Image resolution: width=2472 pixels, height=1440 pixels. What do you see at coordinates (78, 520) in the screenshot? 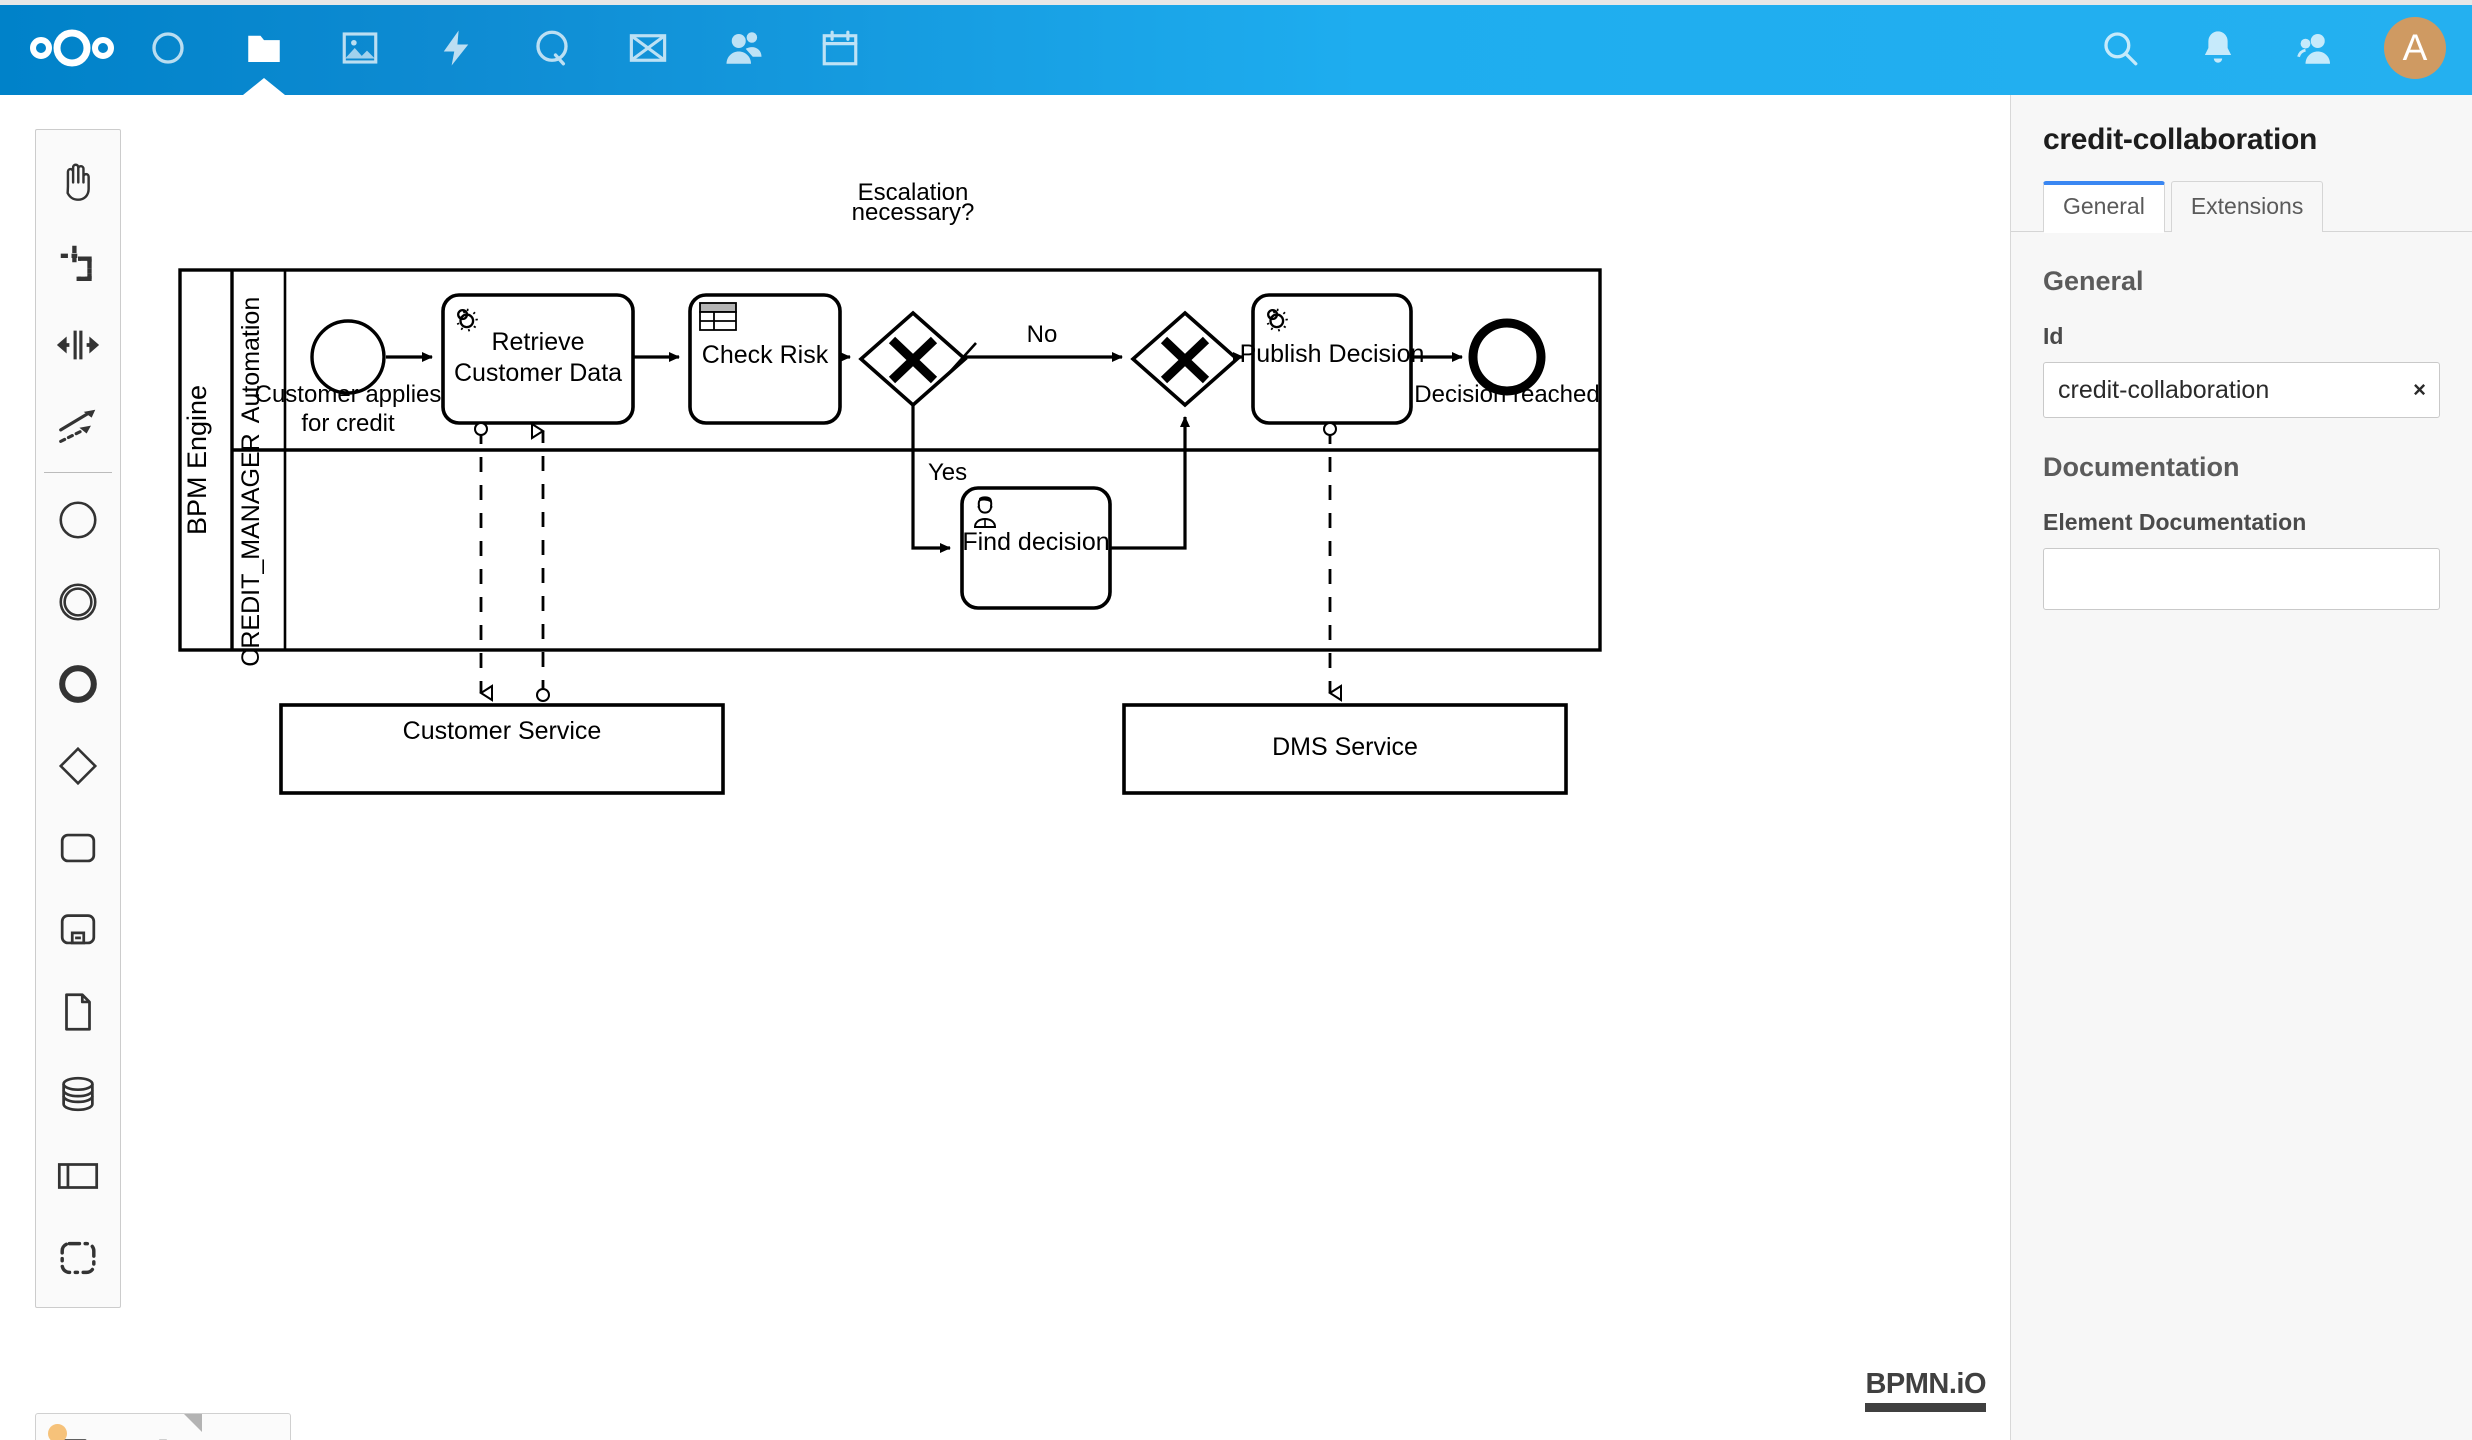
I see `create-start-event` at bounding box center [78, 520].